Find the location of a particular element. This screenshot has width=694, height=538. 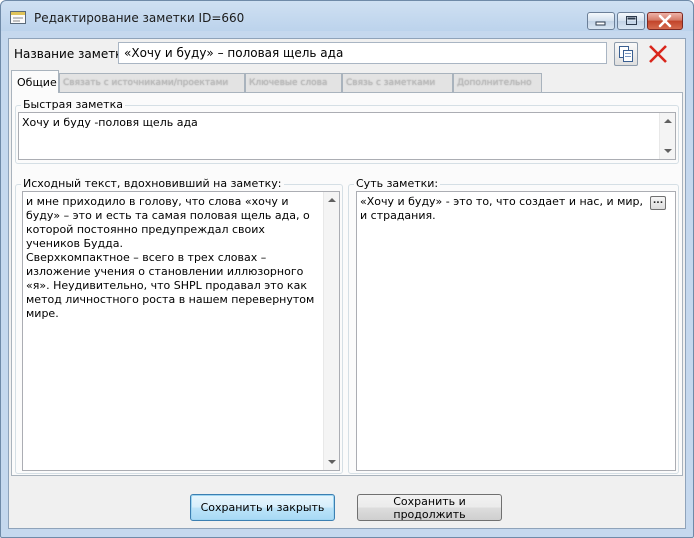

minimize-icon is located at coordinates (600, 23).